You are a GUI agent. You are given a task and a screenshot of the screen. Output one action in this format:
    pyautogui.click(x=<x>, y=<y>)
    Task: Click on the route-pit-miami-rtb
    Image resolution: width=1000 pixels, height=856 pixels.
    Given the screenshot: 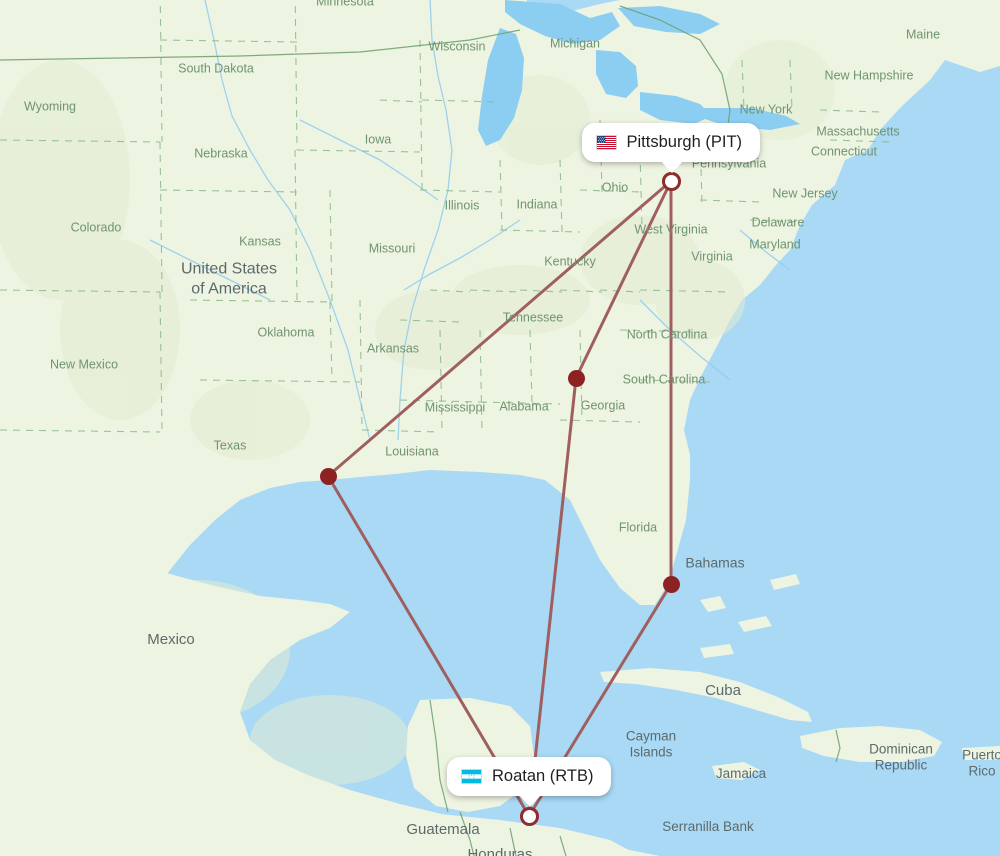 What is the action you would take?
    pyautogui.click(x=600, y=498)
    